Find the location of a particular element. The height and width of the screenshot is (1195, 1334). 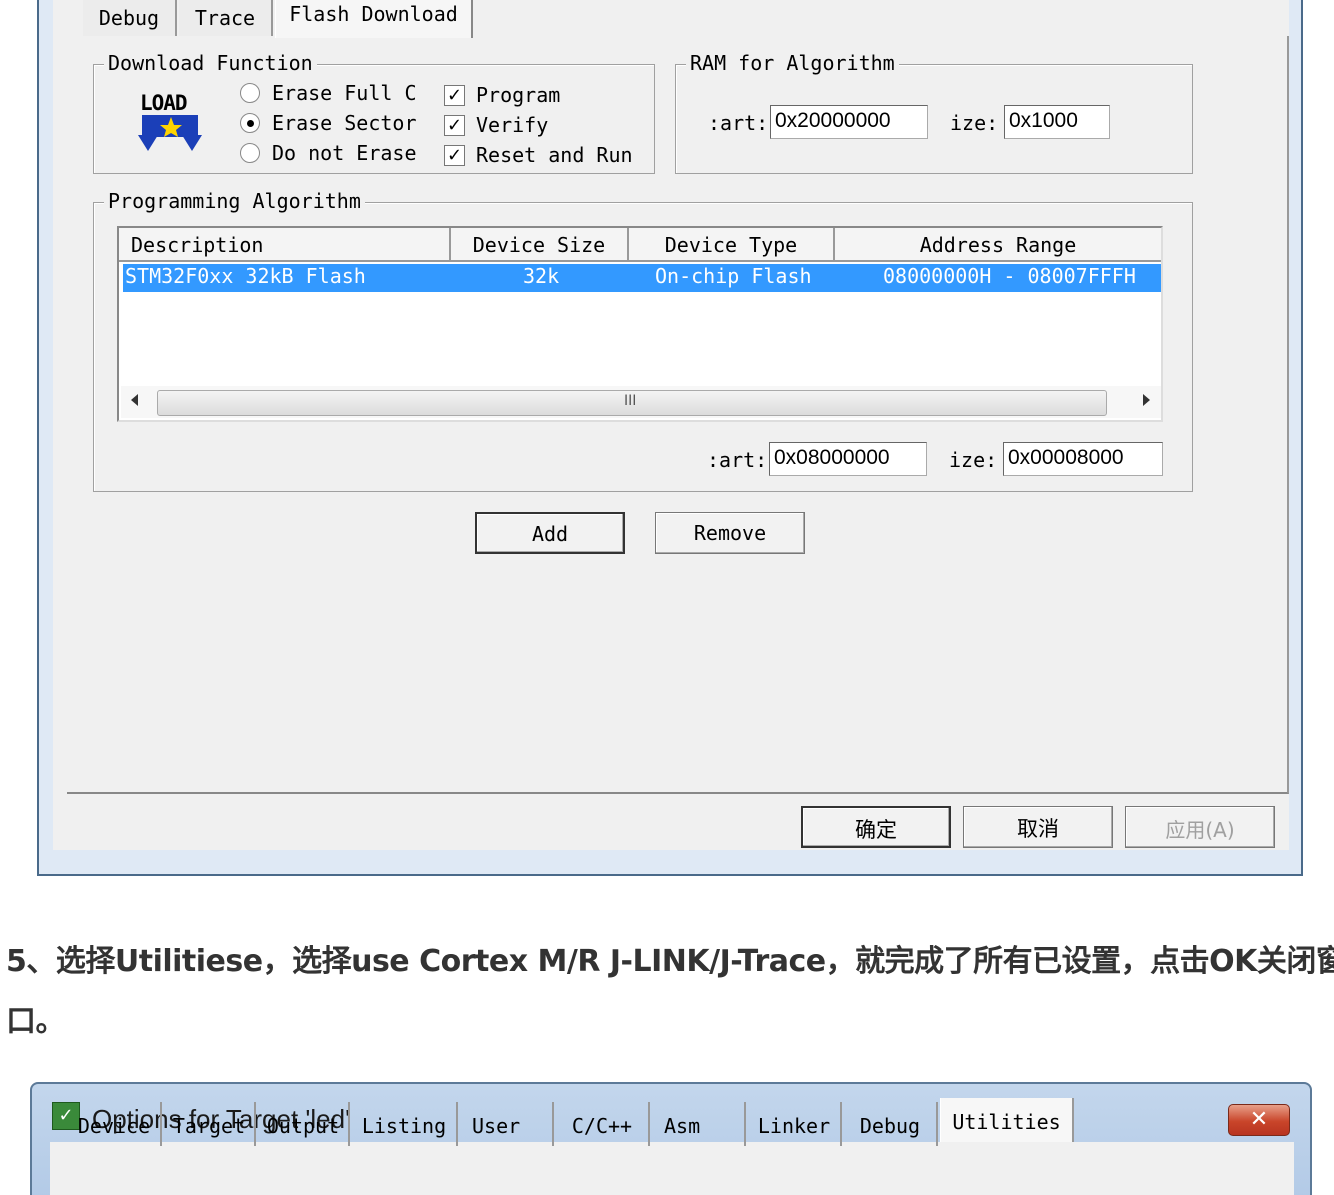

flash-size-input: 0x00008000 is located at coordinates (1083, 459).